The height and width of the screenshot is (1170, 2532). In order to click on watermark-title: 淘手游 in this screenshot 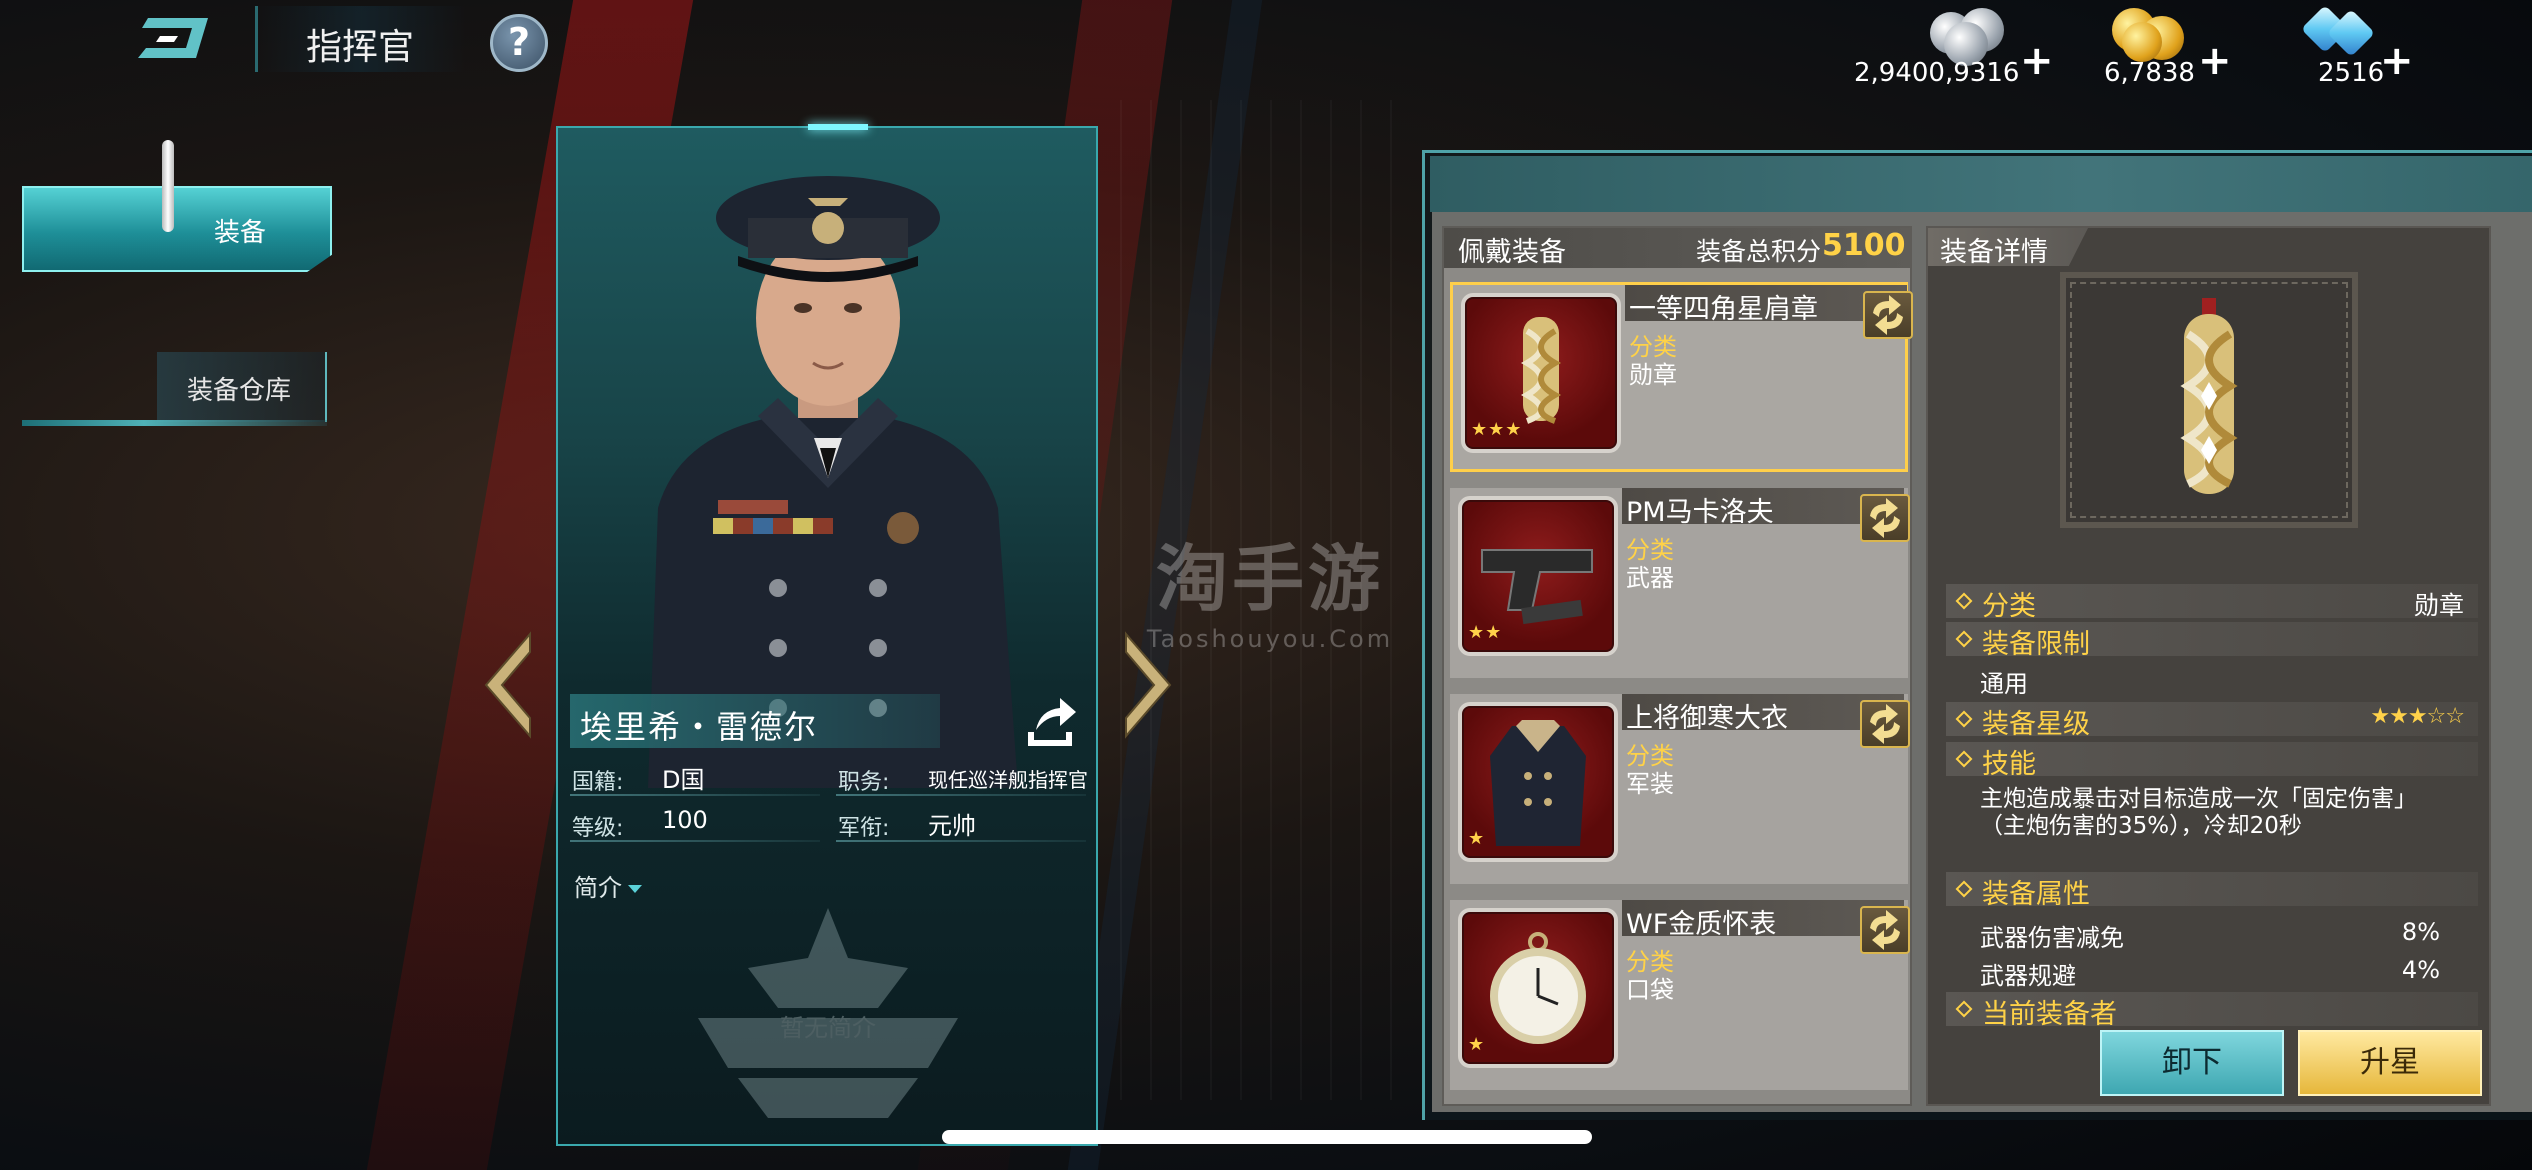, I will do `click(1269, 579)`.